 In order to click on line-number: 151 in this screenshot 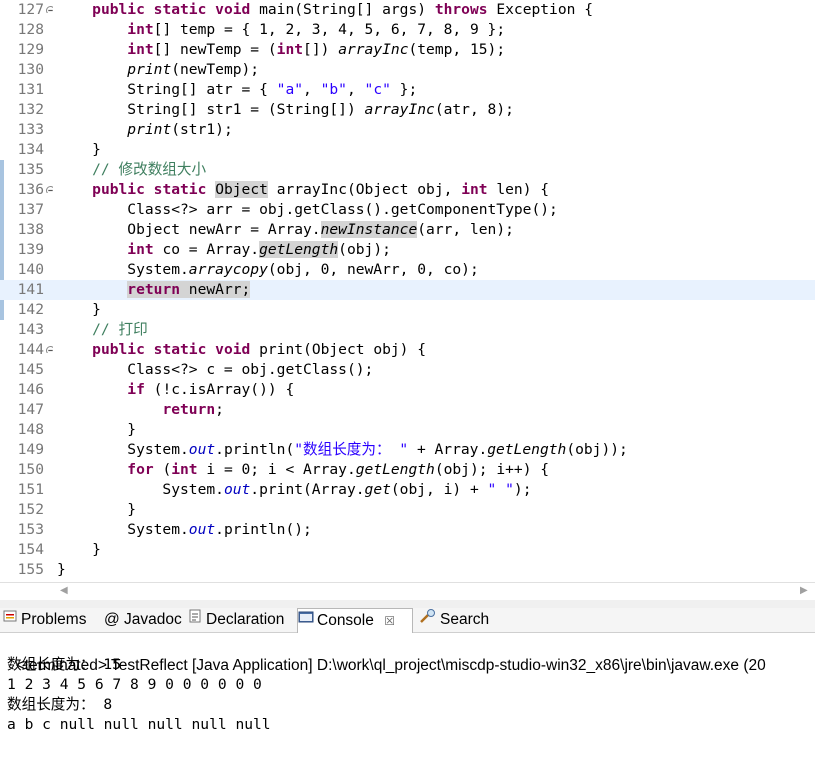, I will do `click(30, 489)`.